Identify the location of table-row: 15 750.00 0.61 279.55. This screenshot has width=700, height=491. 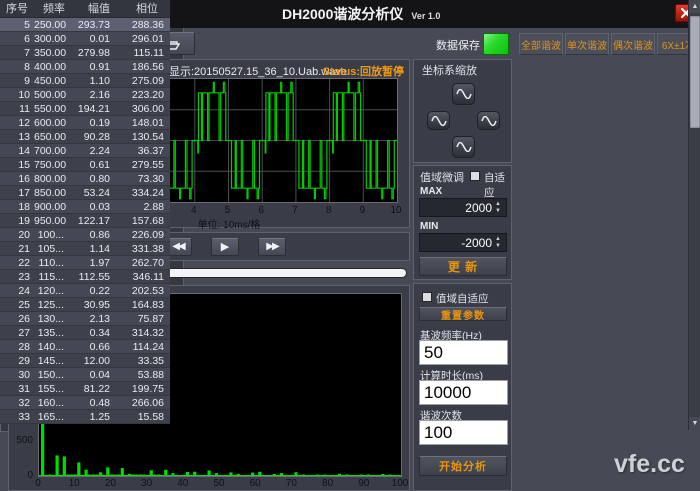
(85, 165).